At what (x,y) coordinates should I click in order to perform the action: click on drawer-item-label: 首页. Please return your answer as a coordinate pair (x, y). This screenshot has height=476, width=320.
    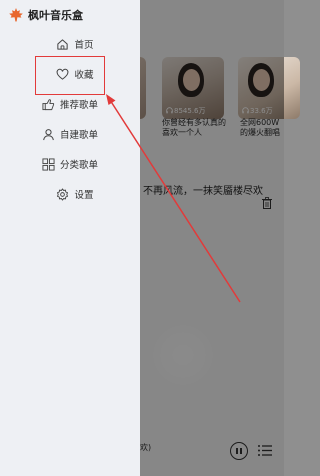
    Looking at the image, I should click on (84, 45).